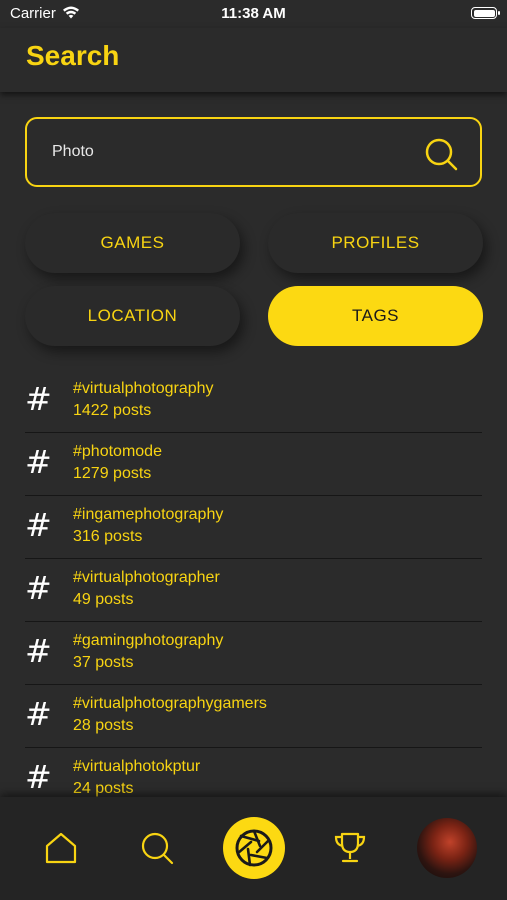  I want to click on filter-profiles-button: PROFILES, so click(375, 243).